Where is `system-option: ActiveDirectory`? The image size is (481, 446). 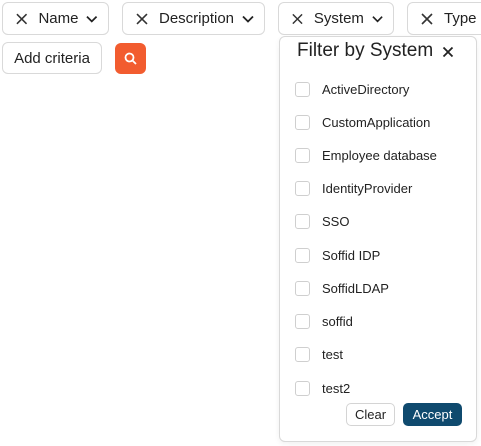 system-option: ActiveDirectory is located at coordinates (352, 89).